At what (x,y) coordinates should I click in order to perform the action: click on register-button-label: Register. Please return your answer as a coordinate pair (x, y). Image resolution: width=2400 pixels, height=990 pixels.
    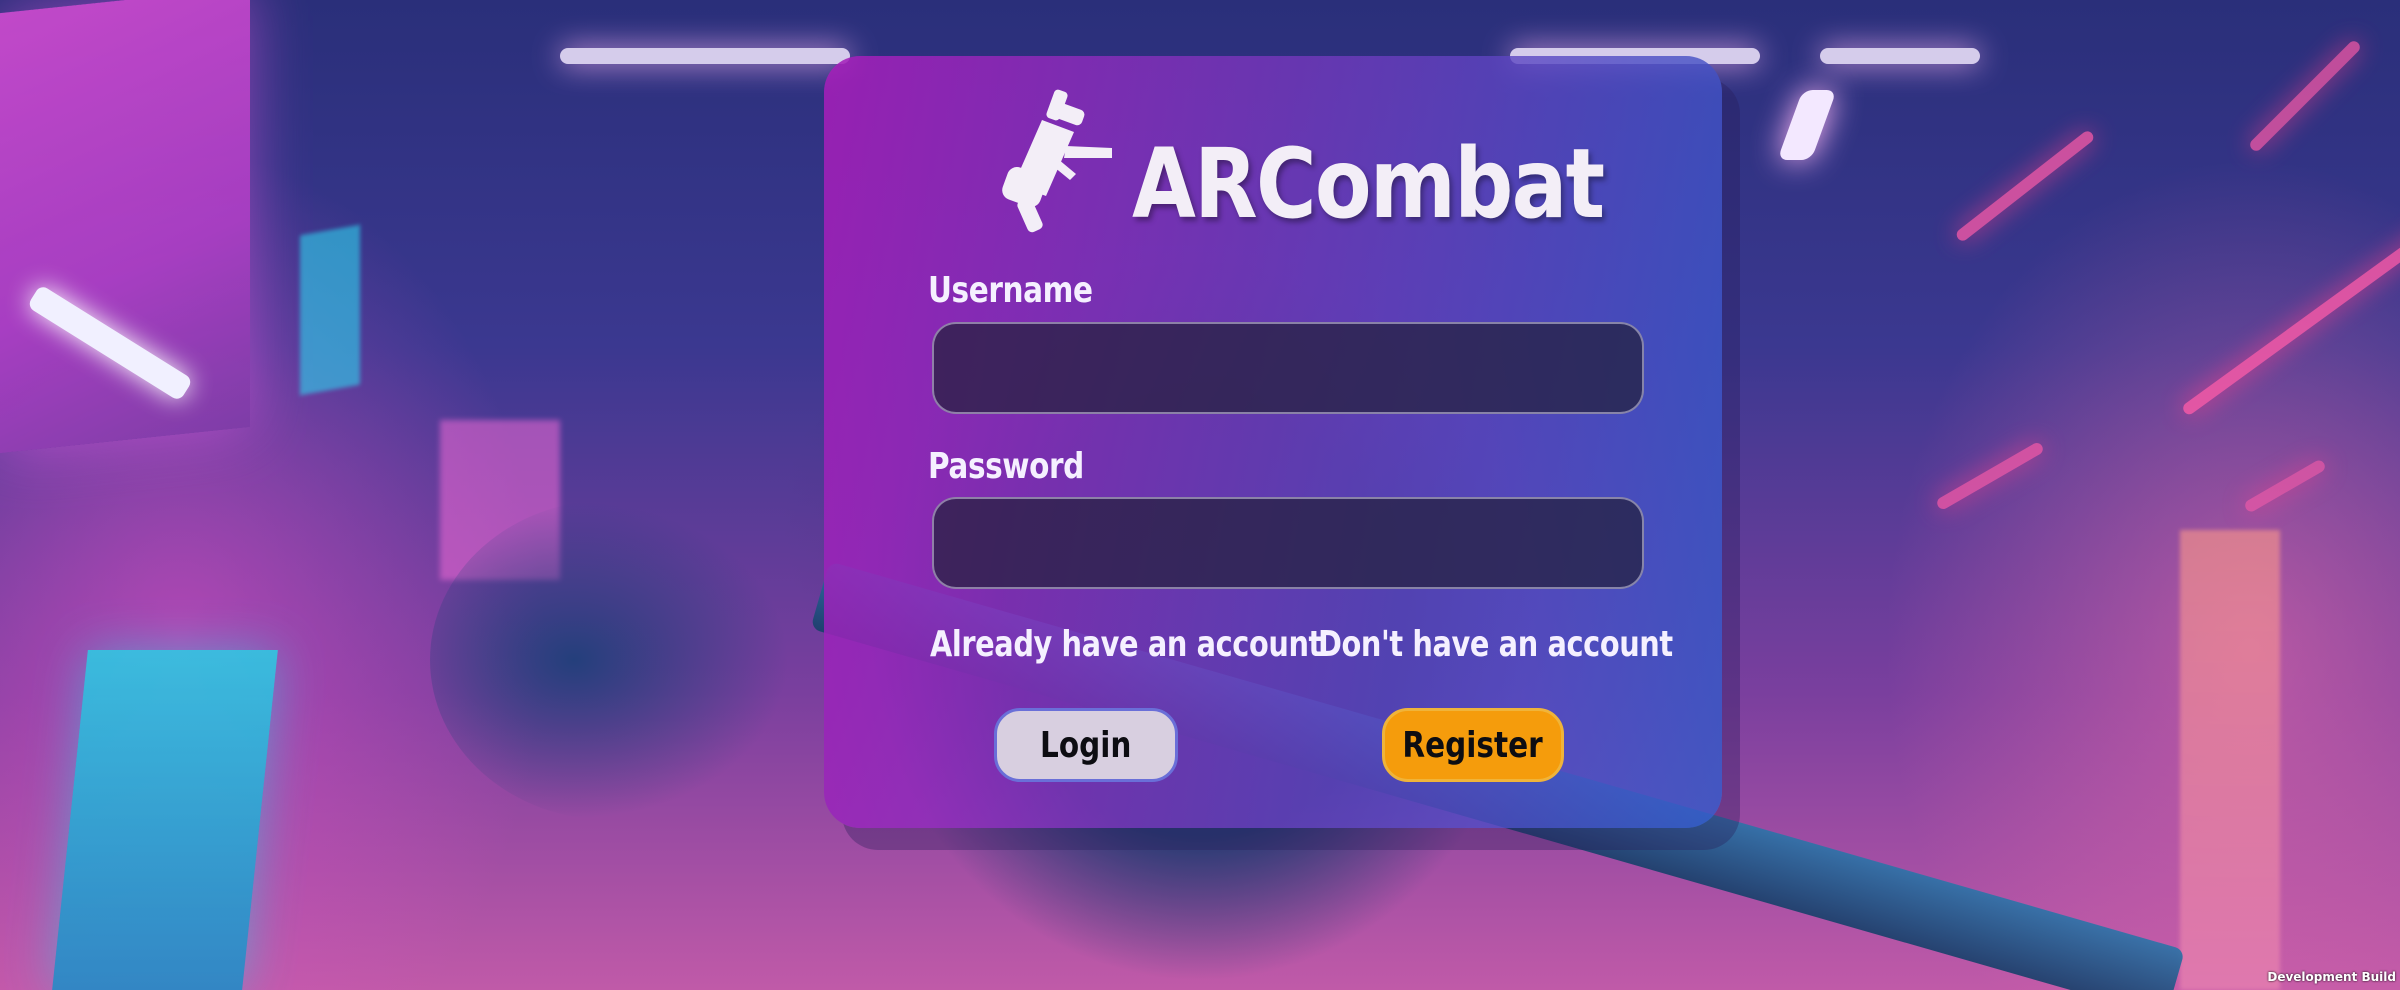
    Looking at the image, I should click on (1473, 745).